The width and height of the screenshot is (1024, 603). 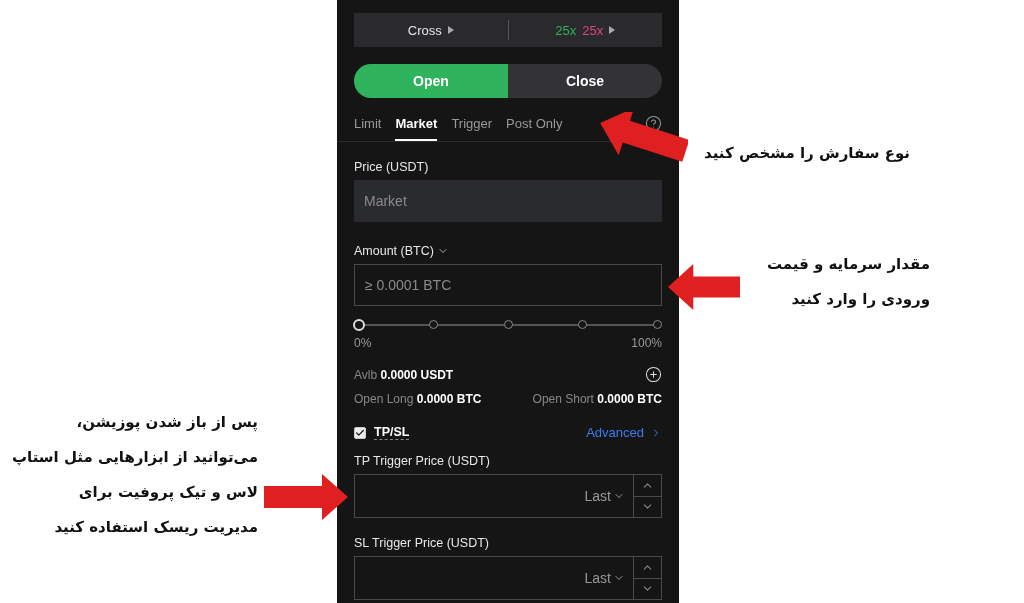 I want to click on field-label: Amount (BTC), so click(x=394, y=251).